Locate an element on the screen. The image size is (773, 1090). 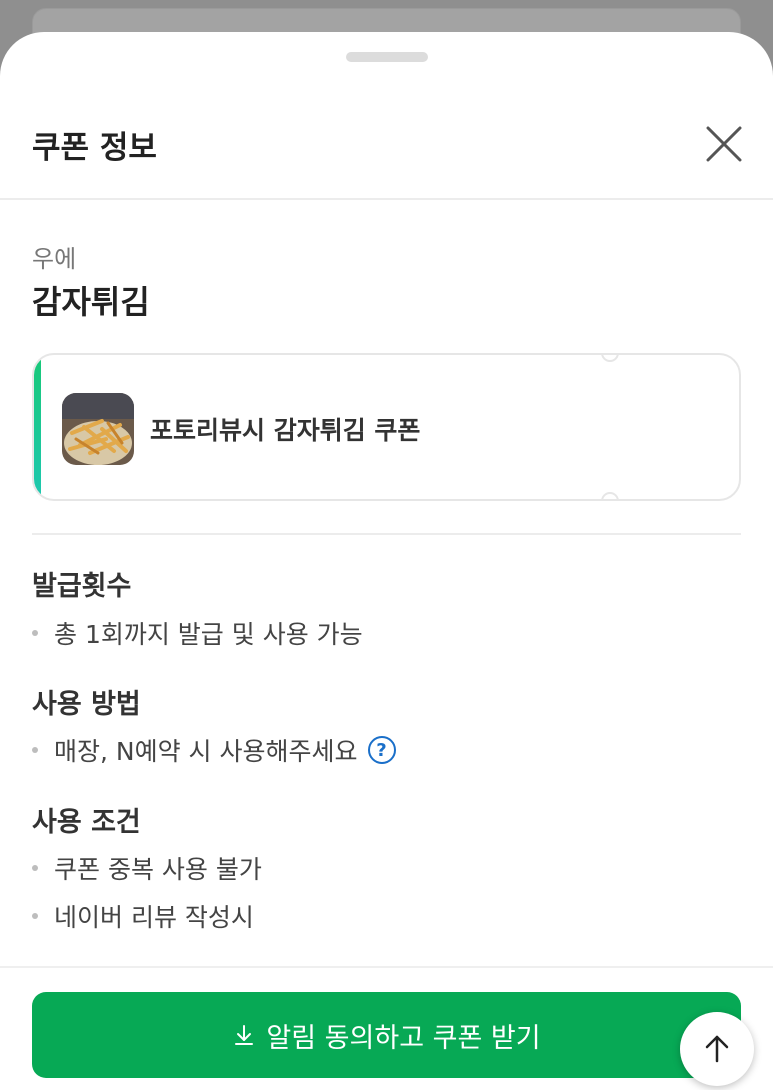
arrow-up-icon is located at coordinates (717, 1049).